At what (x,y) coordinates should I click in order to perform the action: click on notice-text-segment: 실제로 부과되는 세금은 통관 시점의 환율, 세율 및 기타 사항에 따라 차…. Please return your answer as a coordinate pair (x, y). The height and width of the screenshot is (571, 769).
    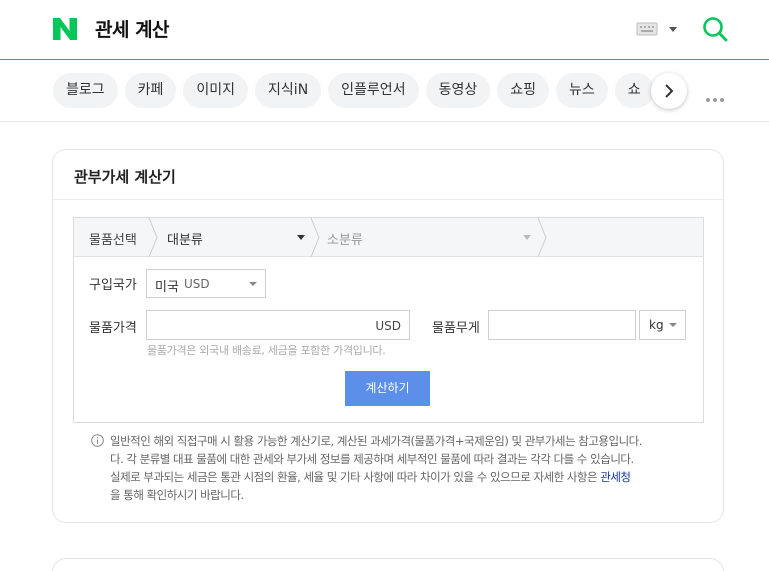
    Looking at the image, I should click on (355, 477).